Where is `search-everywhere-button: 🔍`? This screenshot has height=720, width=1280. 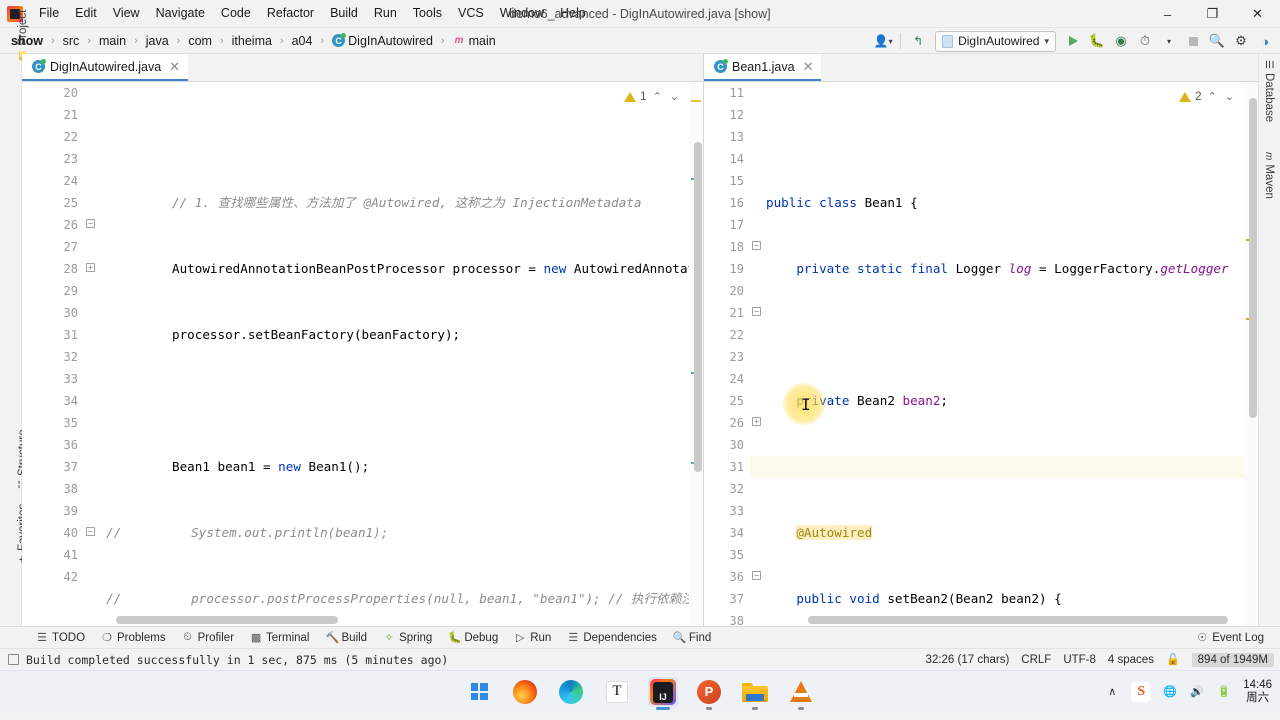
search-everywhere-button: 🔍 is located at coordinates (1217, 41).